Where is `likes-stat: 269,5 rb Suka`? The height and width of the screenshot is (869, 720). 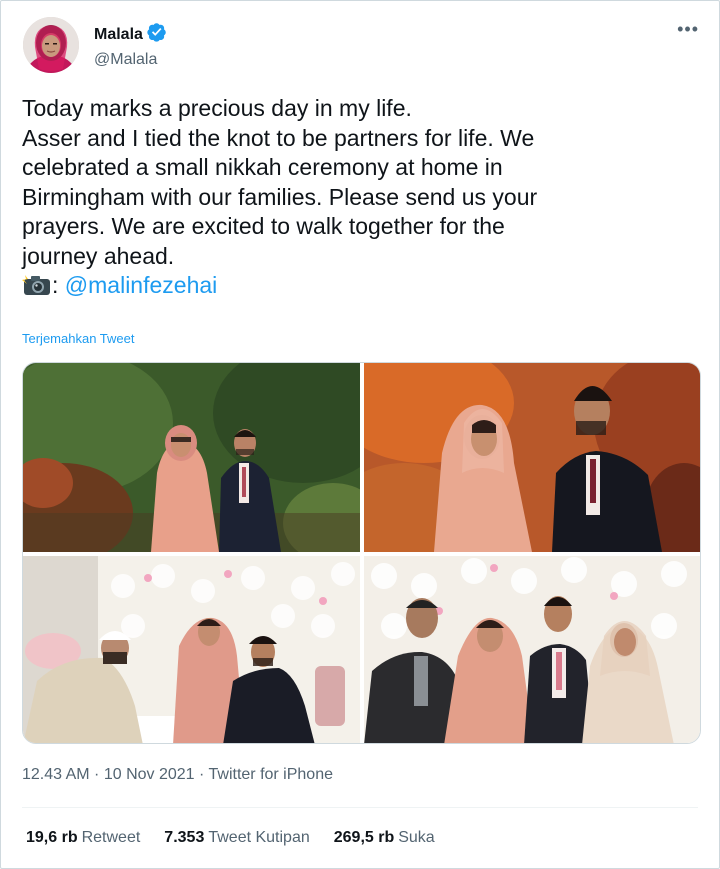 likes-stat: 269,5 rb Suka is located at coordinates (384, 838).